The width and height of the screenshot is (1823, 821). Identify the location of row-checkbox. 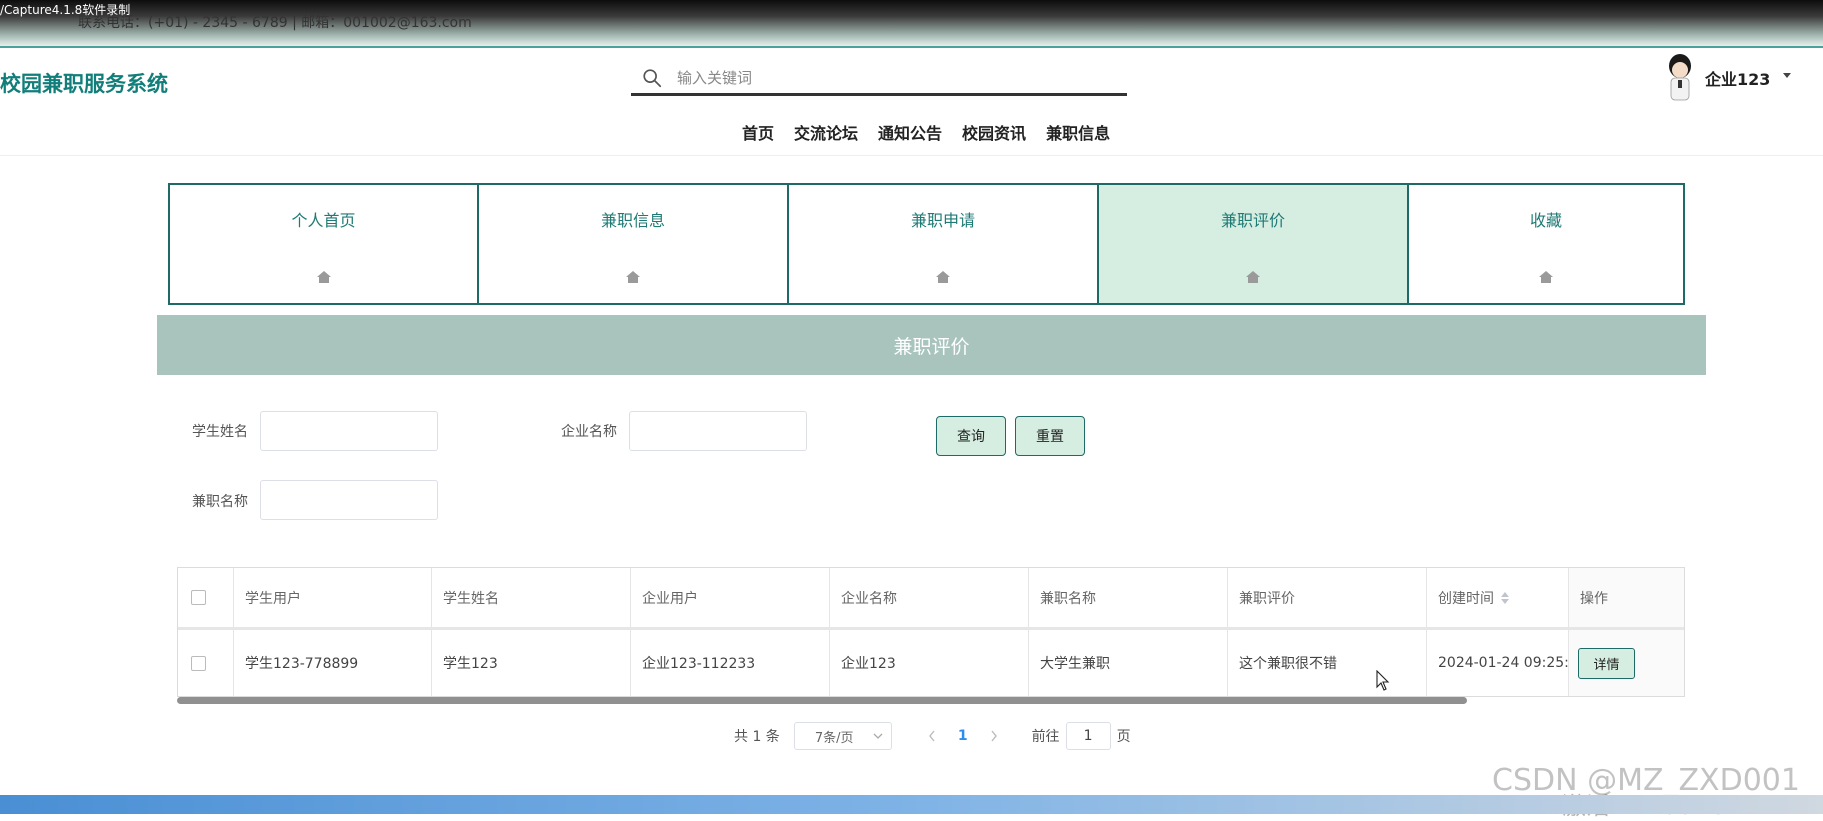
(198, 663).